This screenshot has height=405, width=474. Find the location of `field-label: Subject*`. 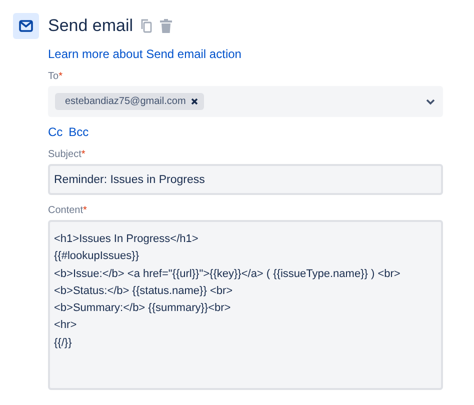

field-label: Subject* is located at coordinates (67, 154).